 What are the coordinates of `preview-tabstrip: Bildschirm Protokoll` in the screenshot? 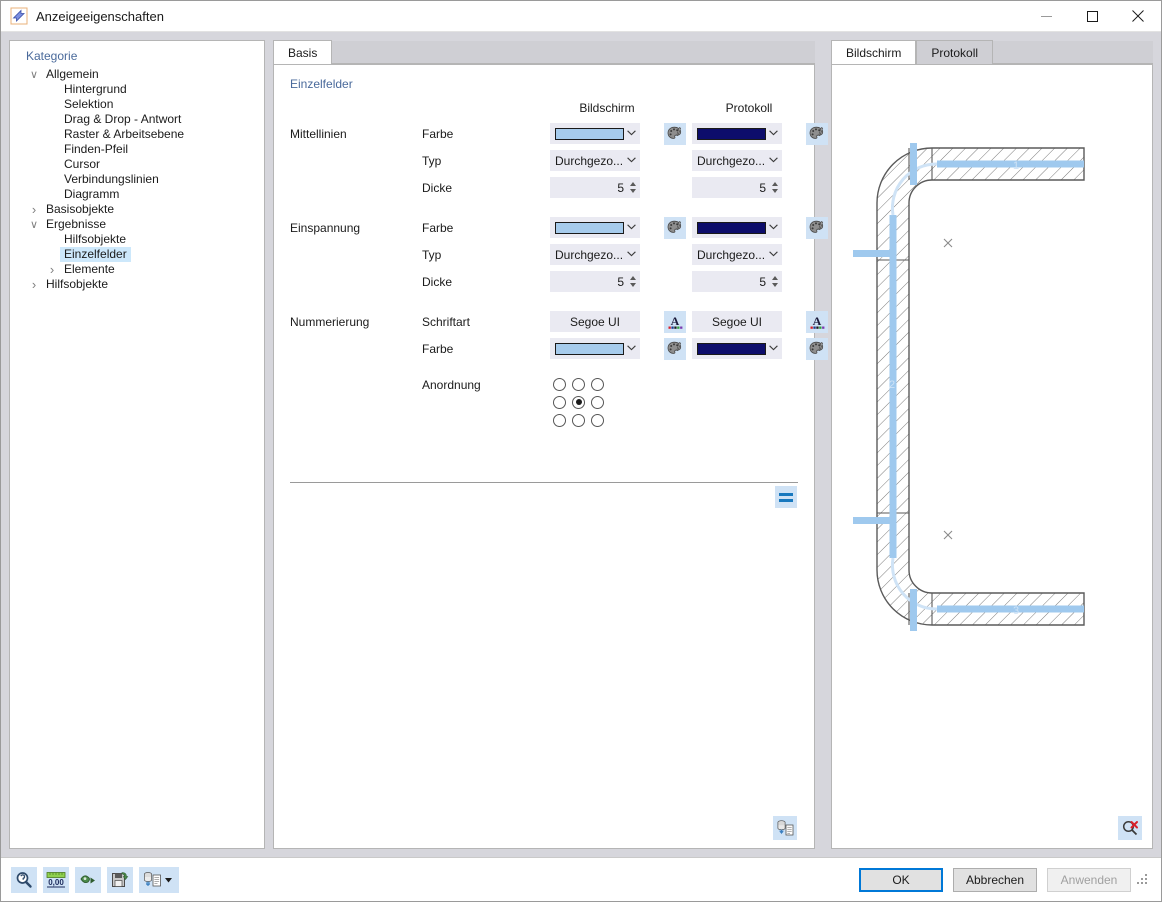 It's located at (992, 52).